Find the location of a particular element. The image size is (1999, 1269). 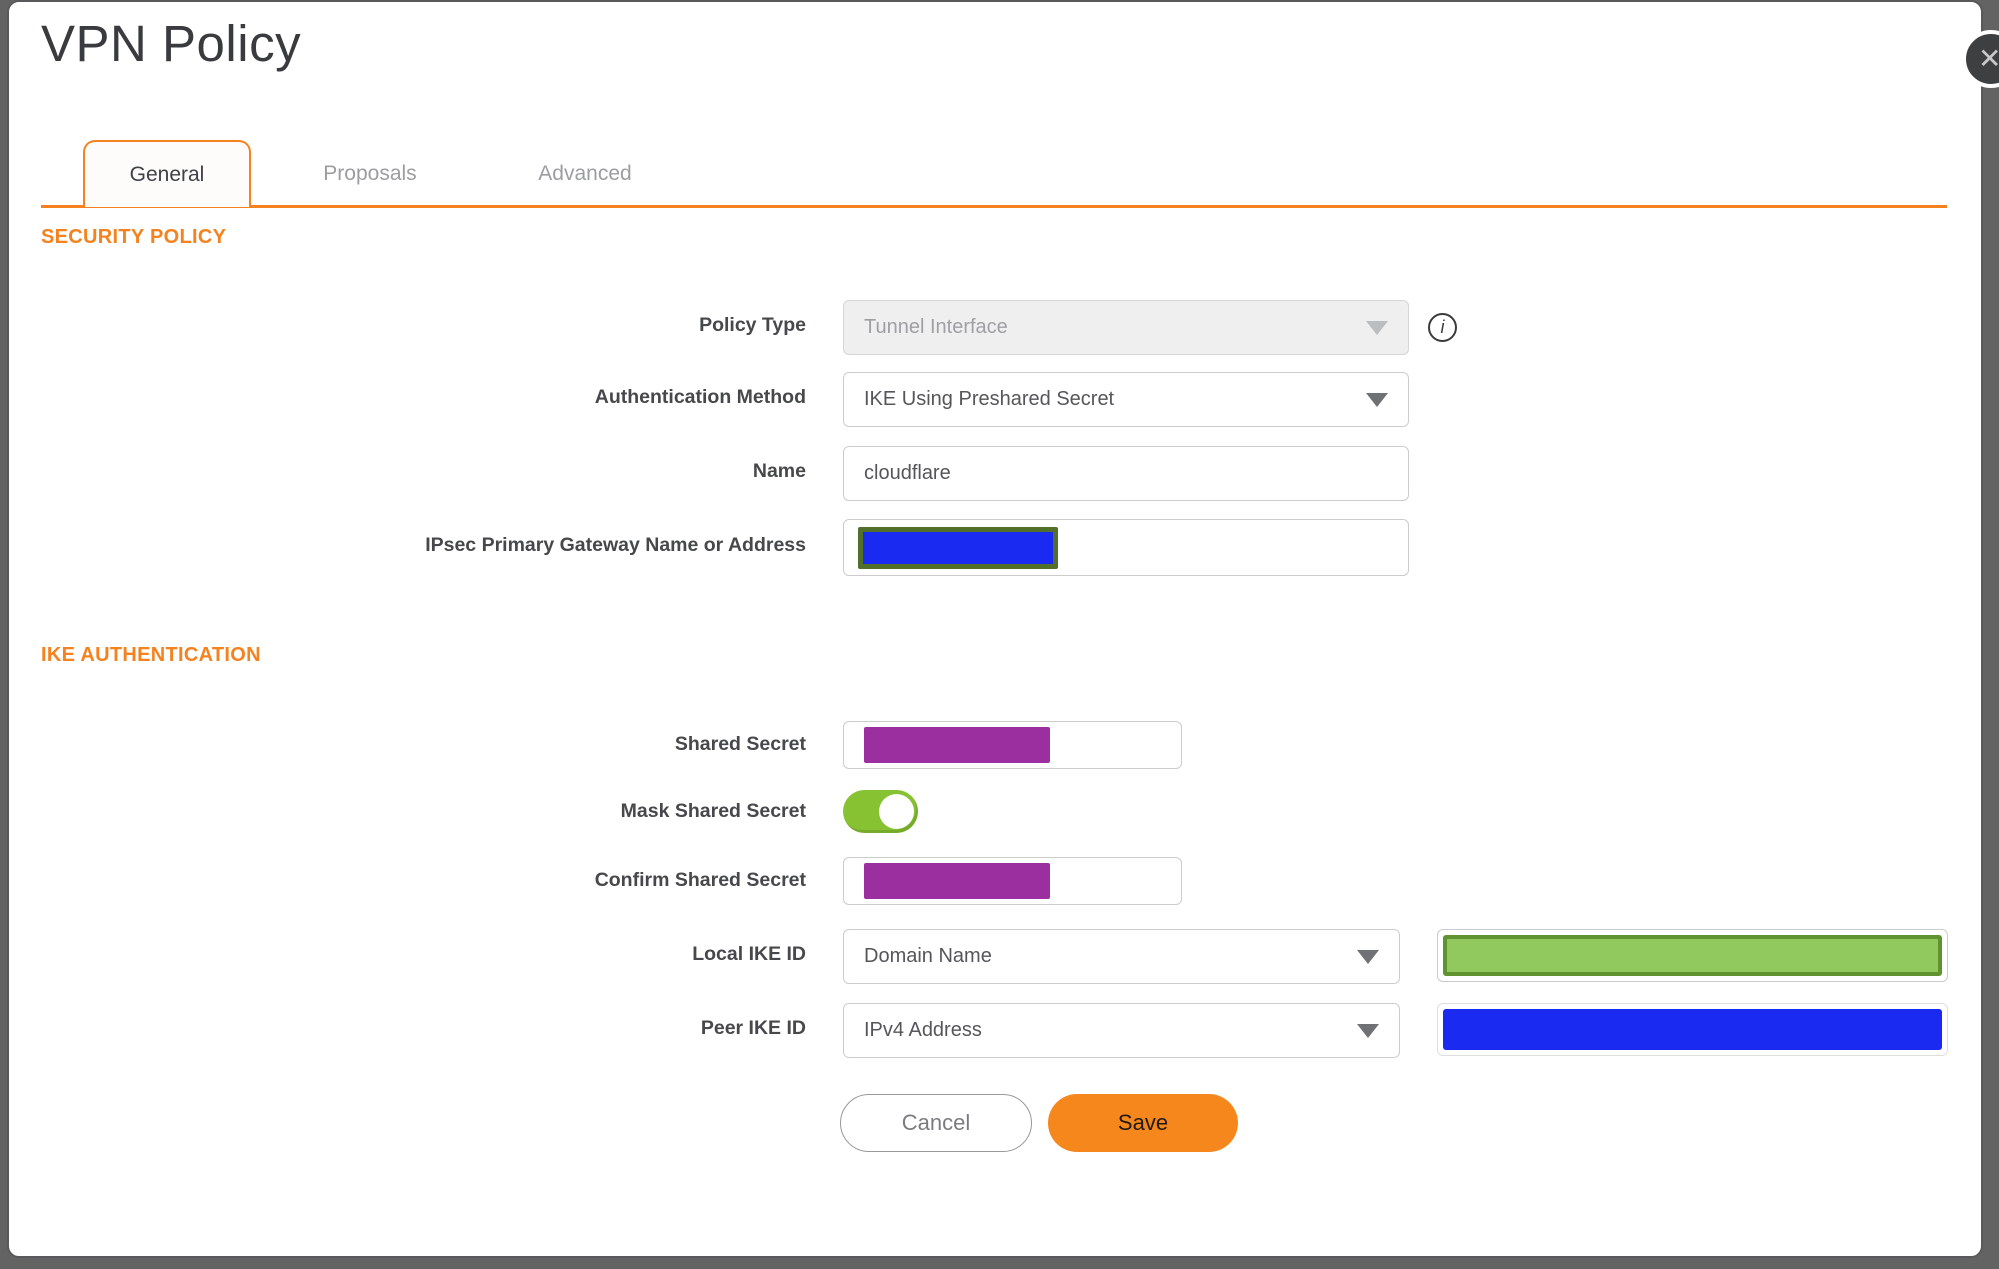

local-ike-id-label: Local IKE ID is located at coordinates (749, 954).